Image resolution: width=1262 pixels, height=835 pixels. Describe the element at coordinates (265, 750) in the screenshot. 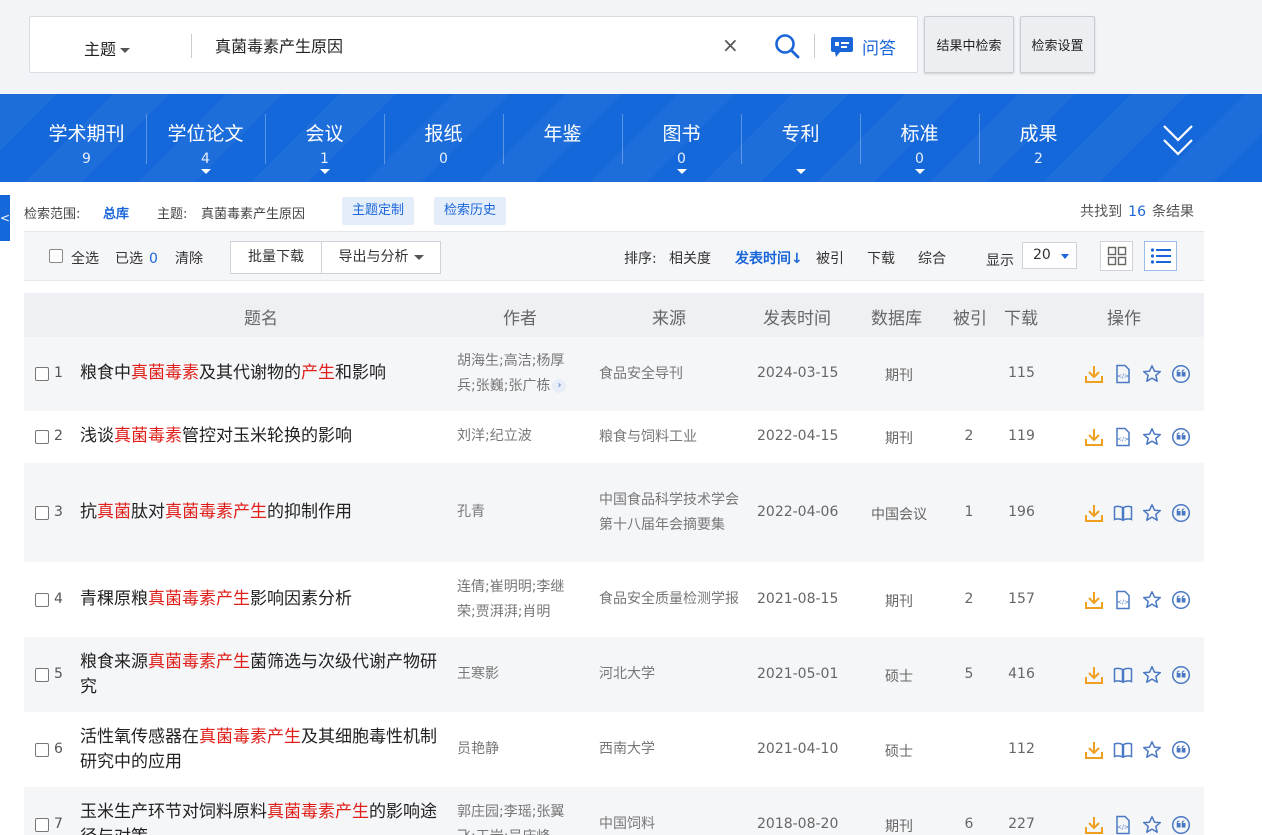

I see `row-title-link: 活性氧传感器在真菌毒素产生及其细胞毒性机制研究中的应用` at that location.